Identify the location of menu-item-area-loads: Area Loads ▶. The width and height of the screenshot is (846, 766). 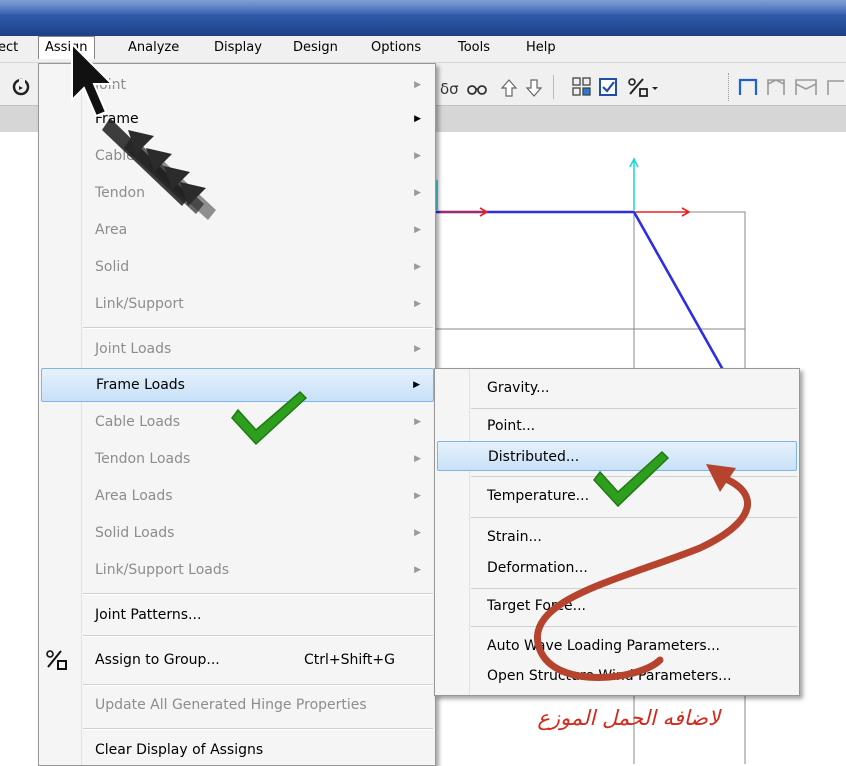
(237, 496).